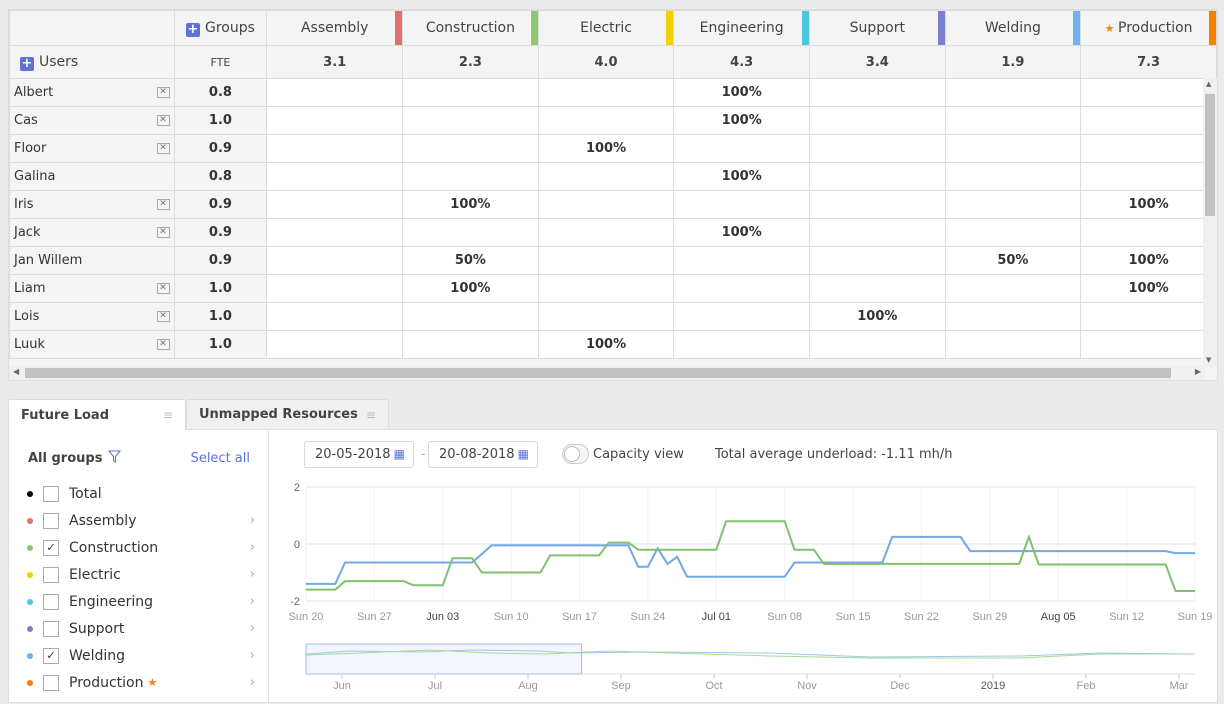  I want to click on group-checkbox: ✓, so click(51, 655).